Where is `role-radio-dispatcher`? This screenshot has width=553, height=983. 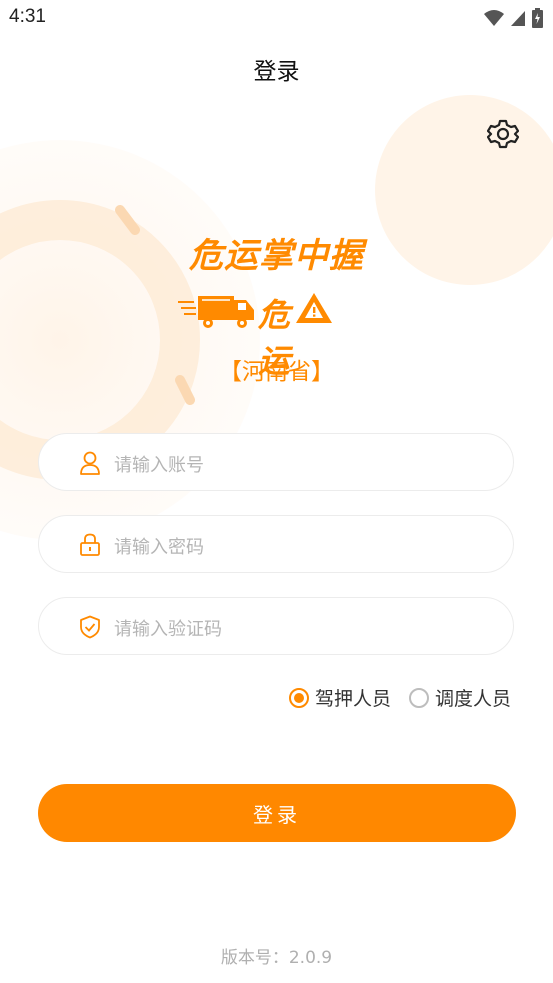 role-radio-dispatcher is located at coordinates (418, 697).